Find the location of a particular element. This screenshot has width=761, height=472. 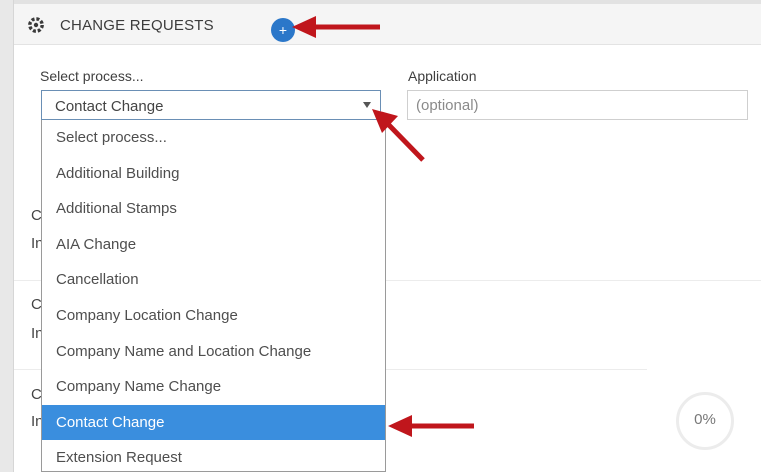

page-title: CHANGE REQUESTS is located at coordinates (137, 25).